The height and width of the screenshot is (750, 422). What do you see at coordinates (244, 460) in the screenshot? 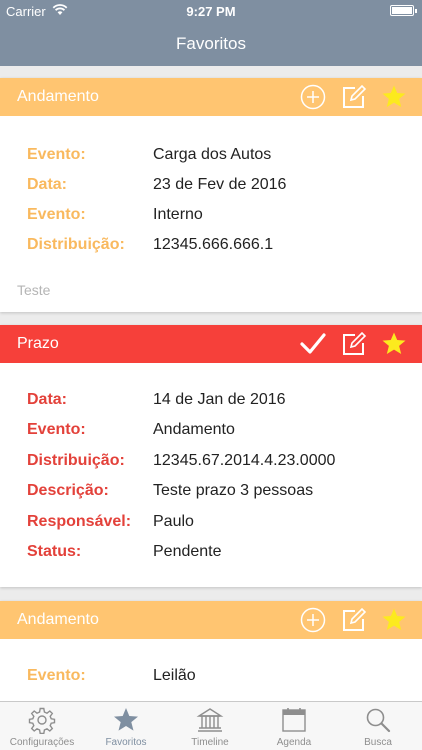
I see `field-value: 12345.67.2014.4.23.0000` at bounding box center [244, 460].